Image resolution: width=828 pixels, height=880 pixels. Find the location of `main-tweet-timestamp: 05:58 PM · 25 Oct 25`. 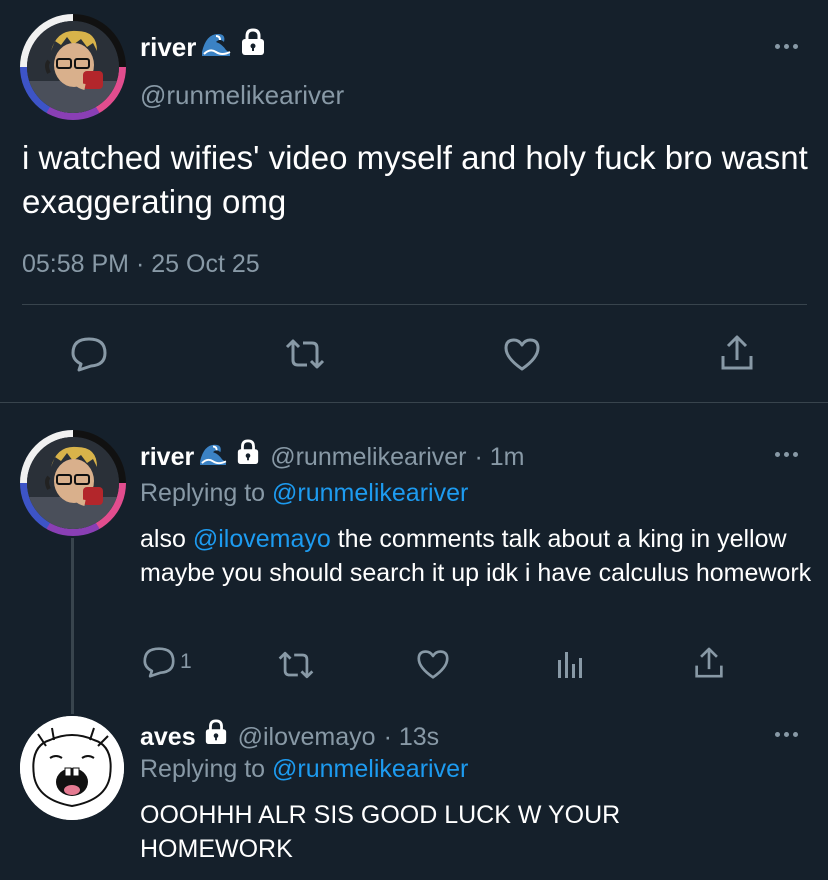

main-tweet-timestamp: 05:58 PM · 25 Oct 25 is located at coordinates (141, 264).